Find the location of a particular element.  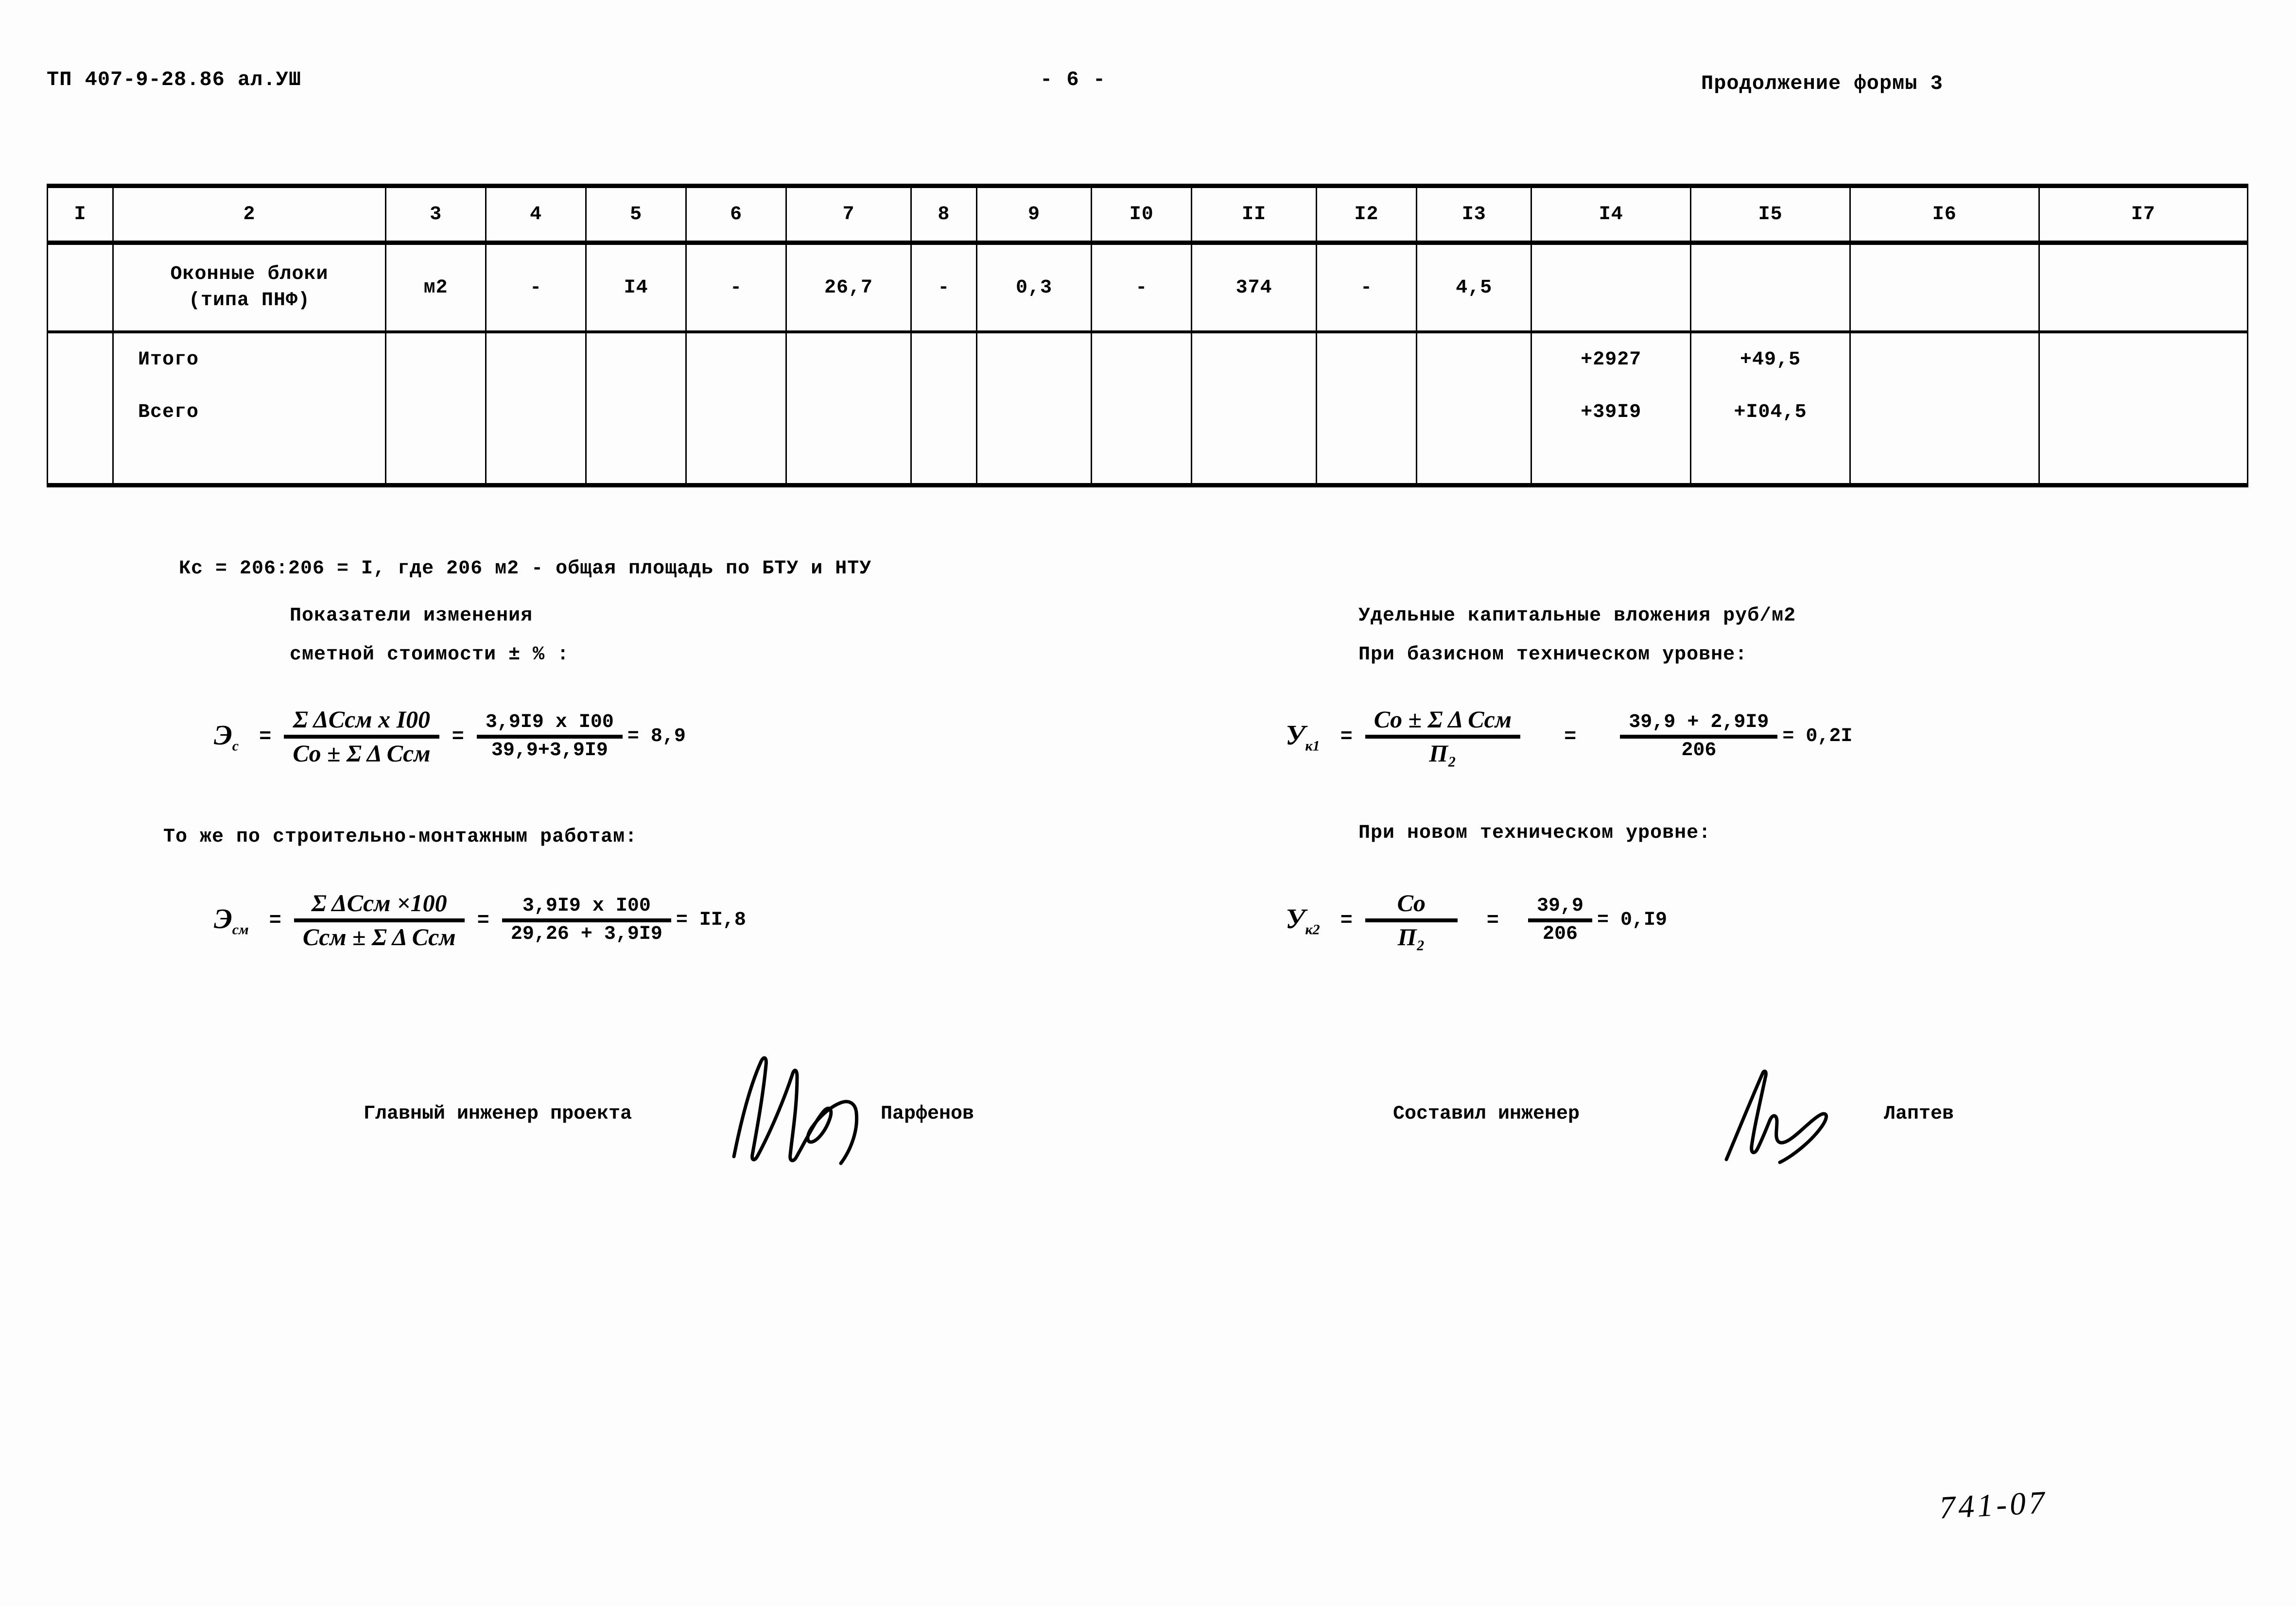

formula-es-result: = 8,9 is located at coordinates (656, 736).